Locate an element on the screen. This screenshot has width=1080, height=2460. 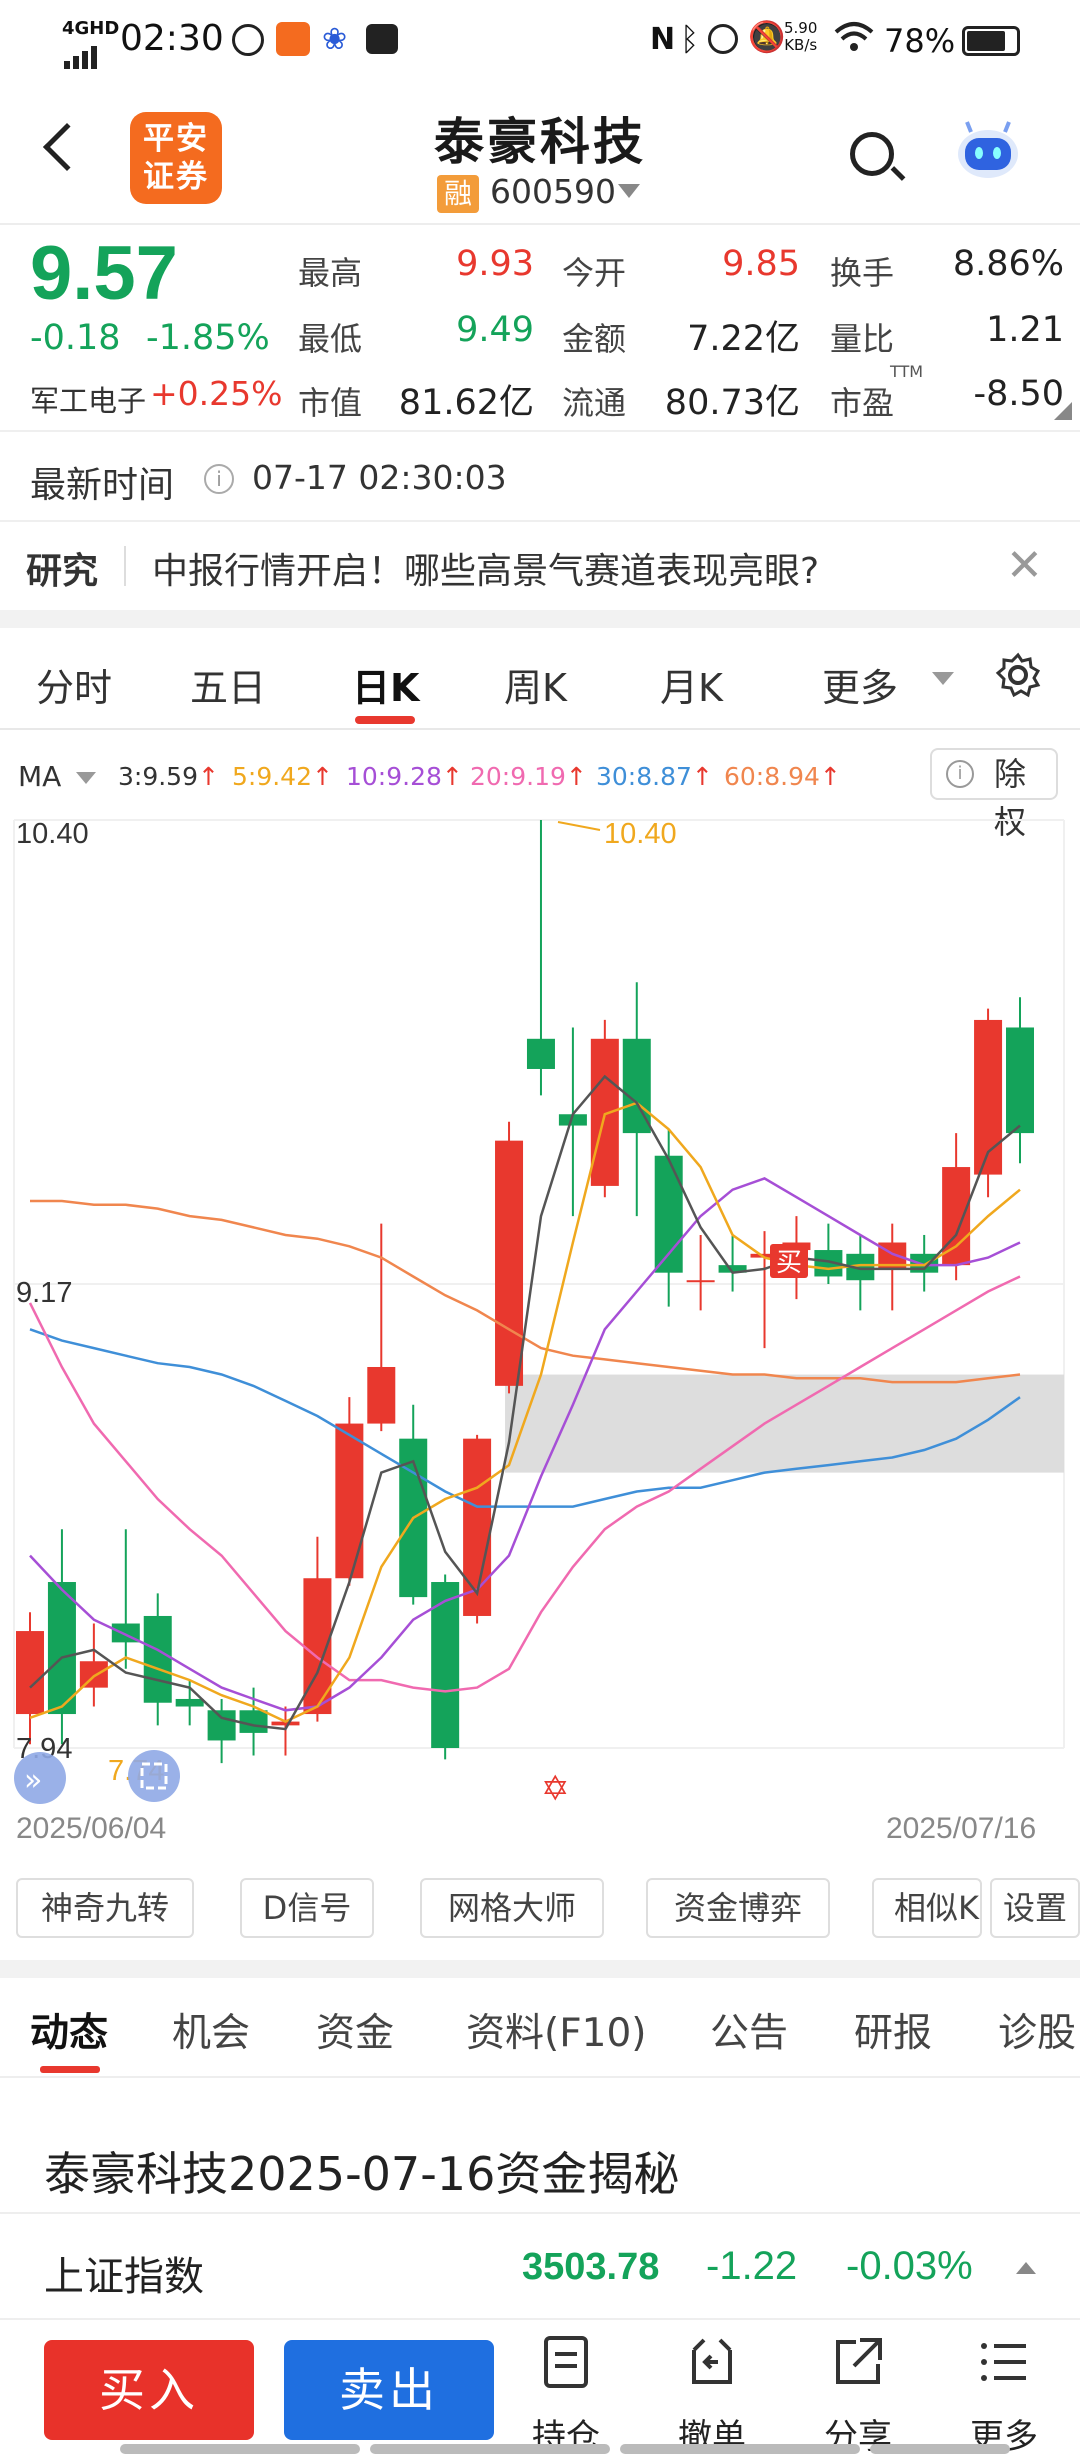
tab-weekly-k: 周K is located at coordinates (535, 684).